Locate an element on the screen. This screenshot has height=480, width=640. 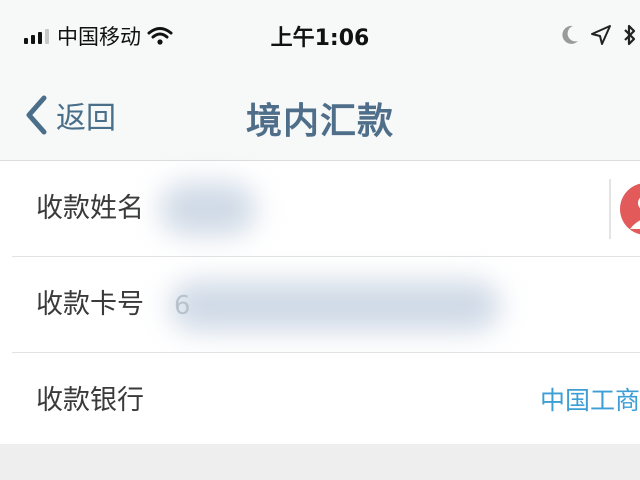
contact-picker-button is located at coordinates (630, 209).